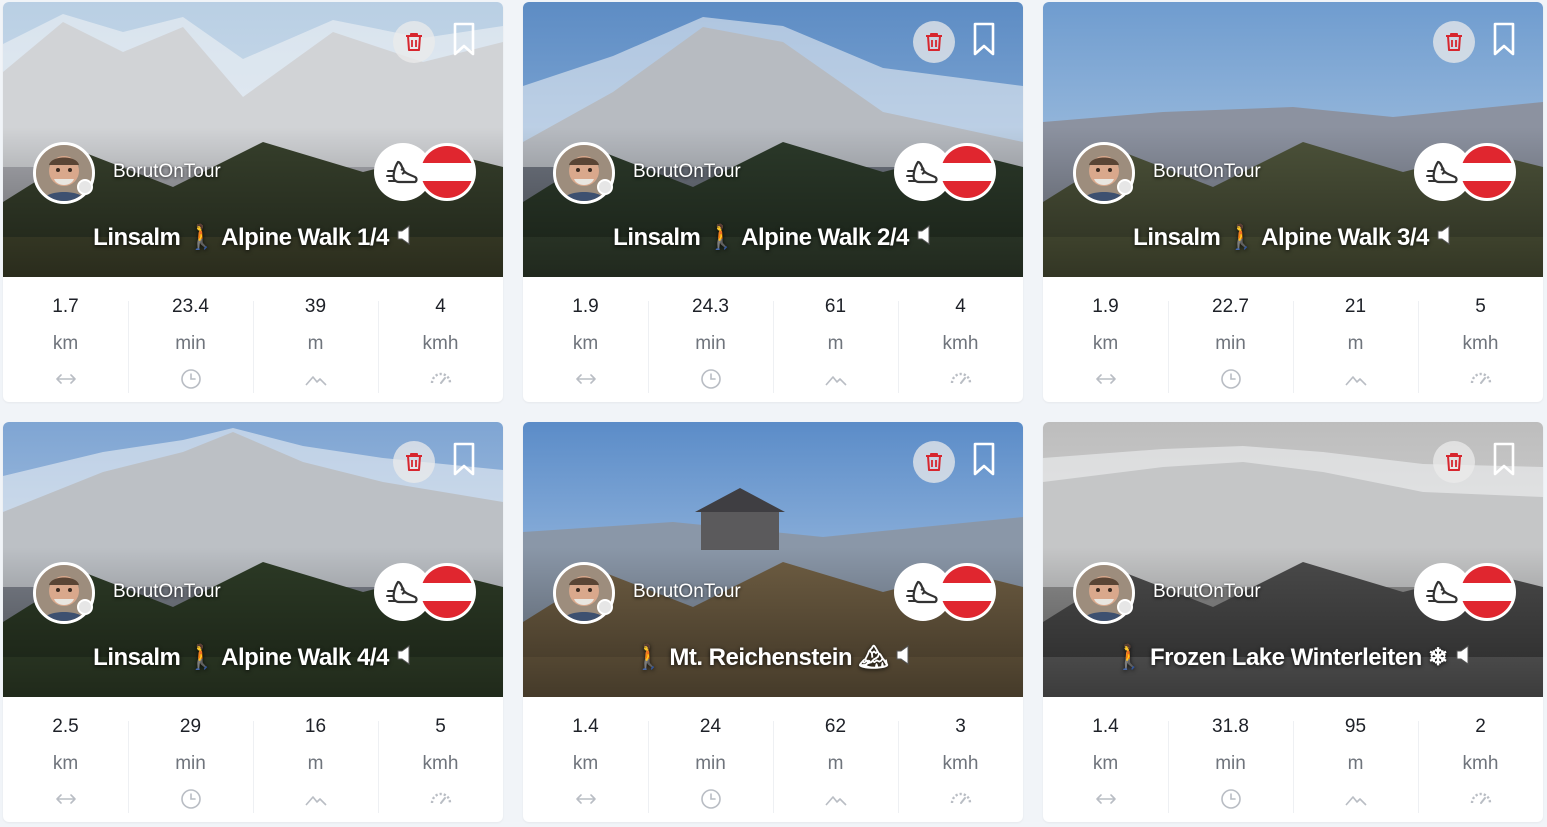 This screenshot has height=827, width=1547. Describe the element at coordinates (710, 726) in the screenshot. I see `stat-value: 24` at that location.